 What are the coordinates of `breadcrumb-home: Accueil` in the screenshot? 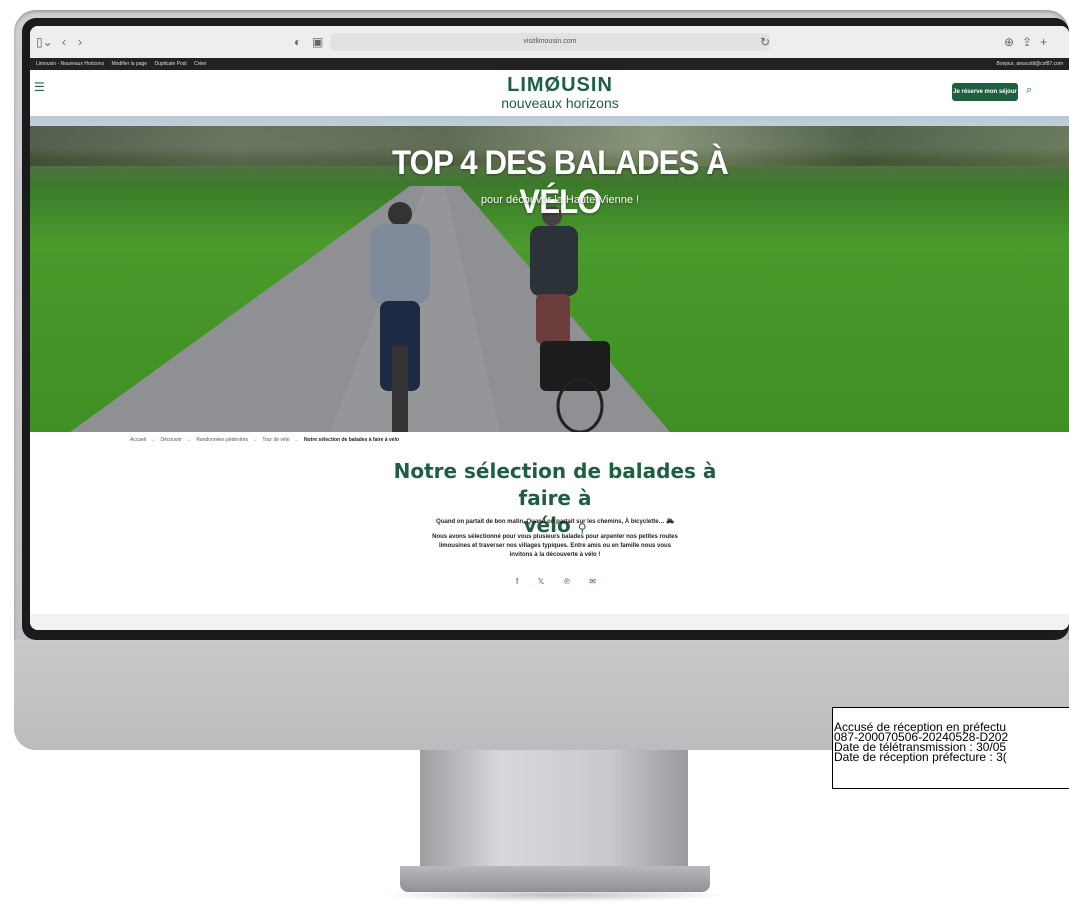 It's located at (138, 440).